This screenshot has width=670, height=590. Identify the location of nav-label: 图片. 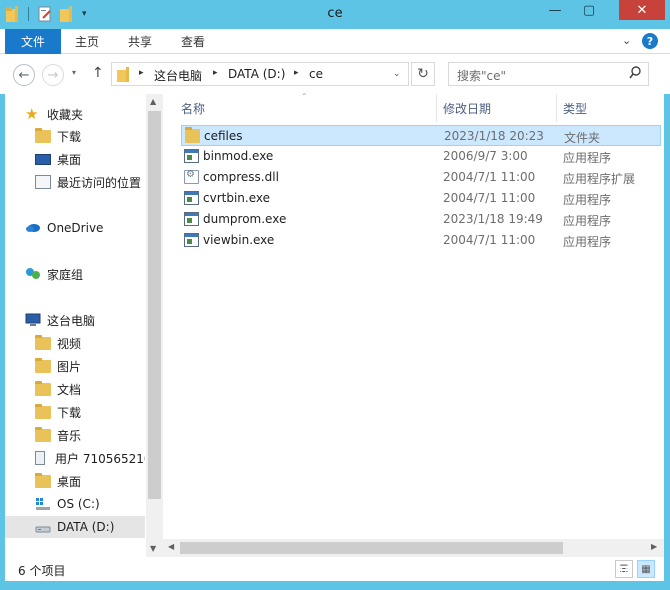
(69, 366).